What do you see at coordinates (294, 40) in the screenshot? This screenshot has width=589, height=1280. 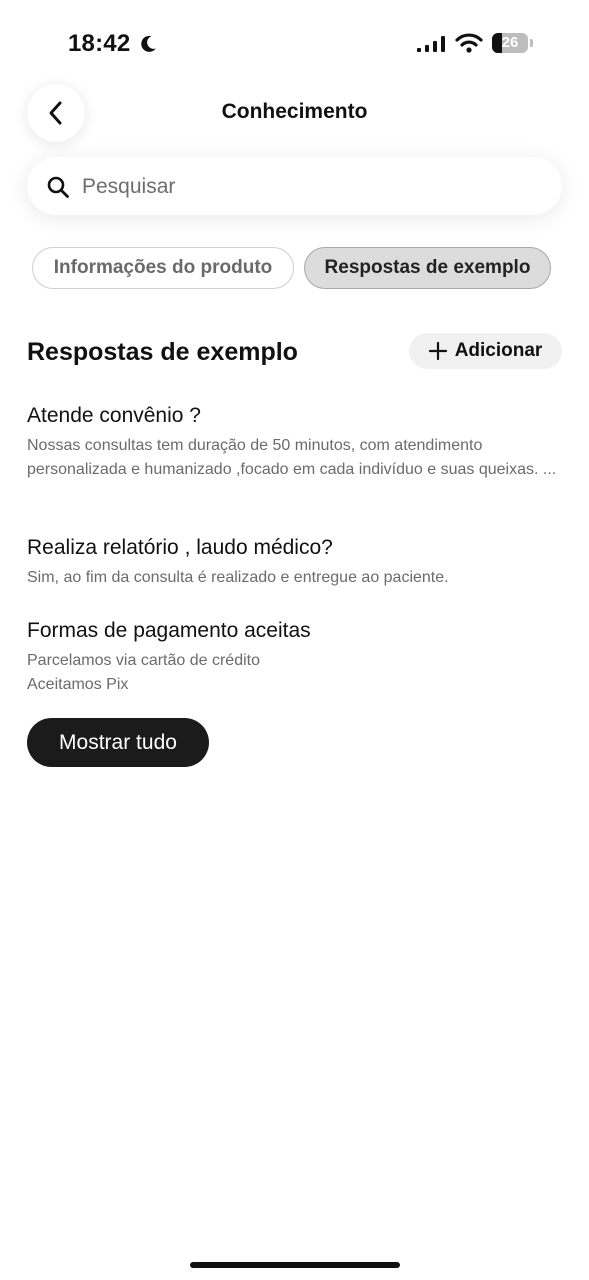 I see `status-bar: 18:42 26` at bounding box center [294, 40].